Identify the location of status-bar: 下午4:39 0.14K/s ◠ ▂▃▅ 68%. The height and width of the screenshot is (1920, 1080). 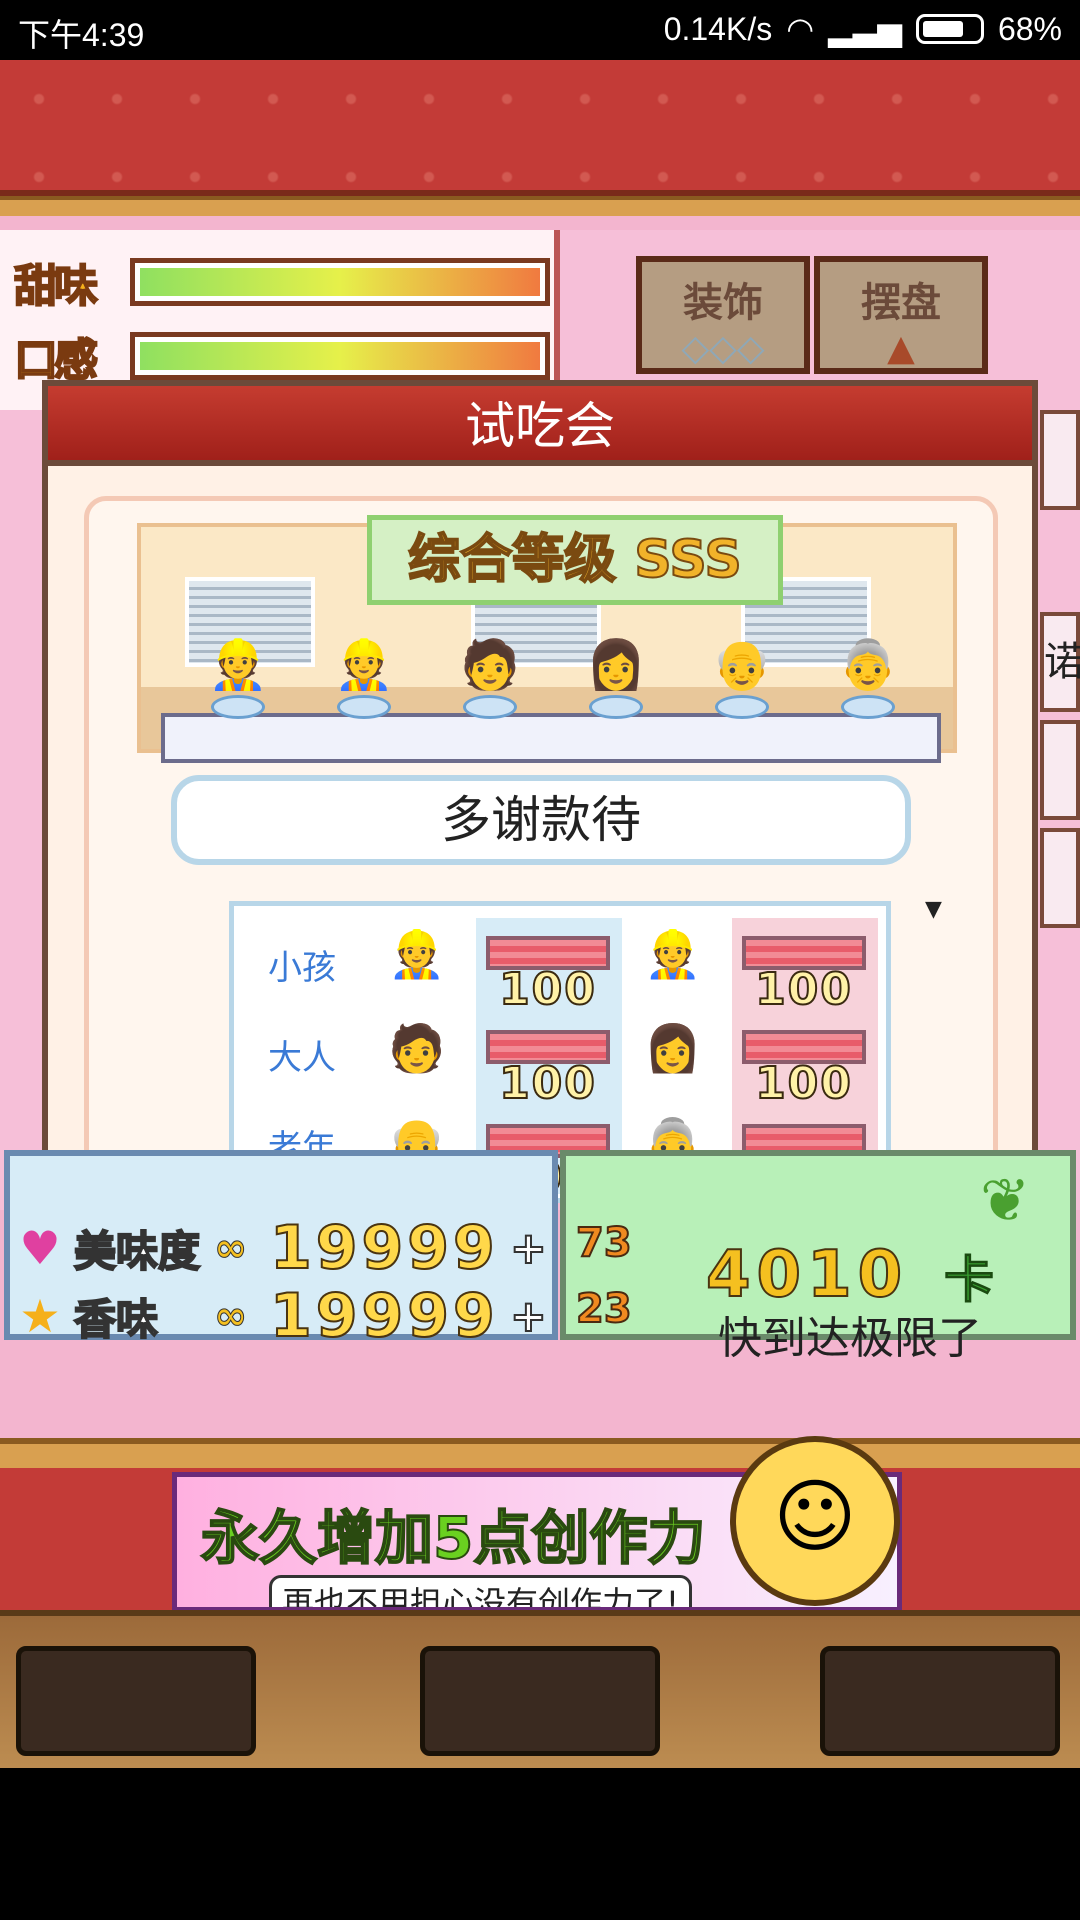
(540, 30).